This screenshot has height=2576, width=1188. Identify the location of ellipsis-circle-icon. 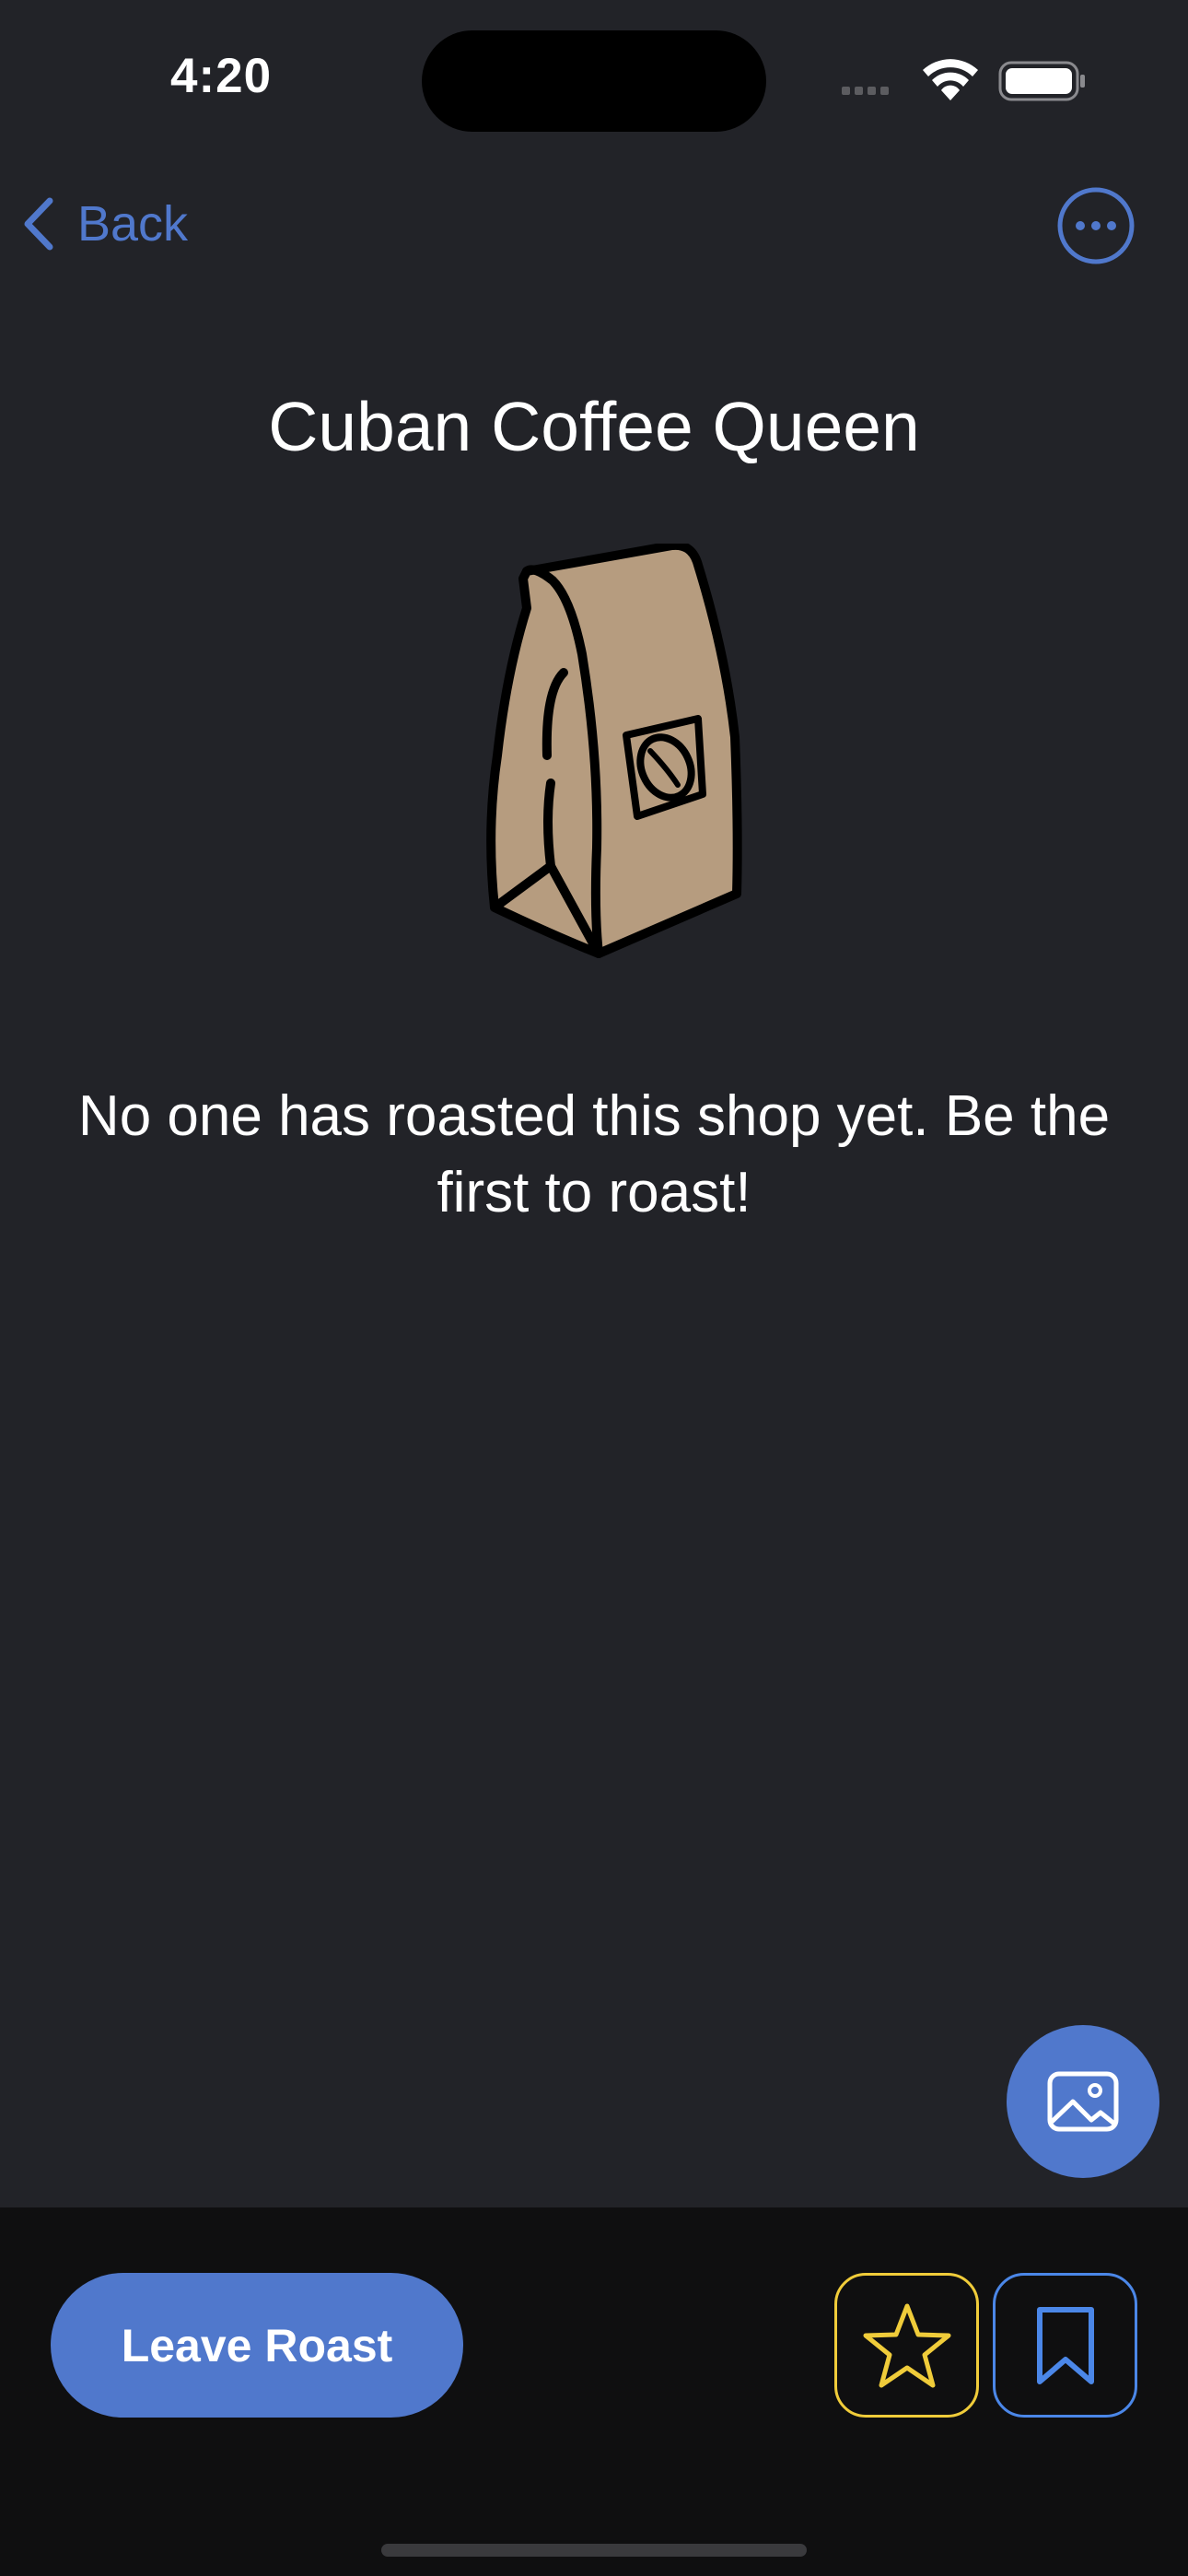
(1096, 225).